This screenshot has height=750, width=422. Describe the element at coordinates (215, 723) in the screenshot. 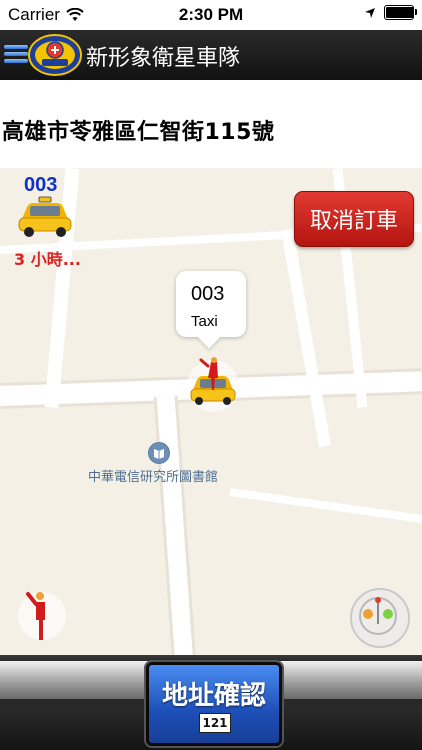

I see `confirm-badge: 121` at that location.